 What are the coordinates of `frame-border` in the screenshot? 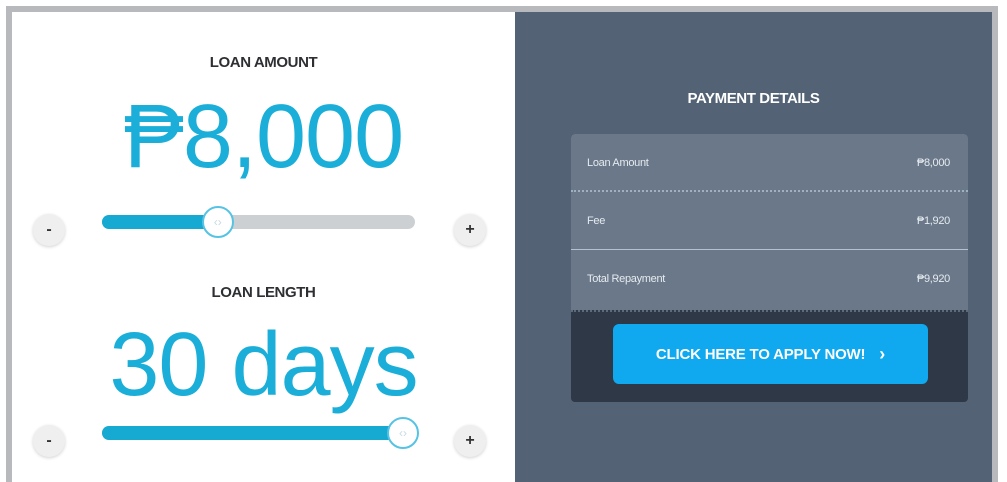 It's located at (995, 244).